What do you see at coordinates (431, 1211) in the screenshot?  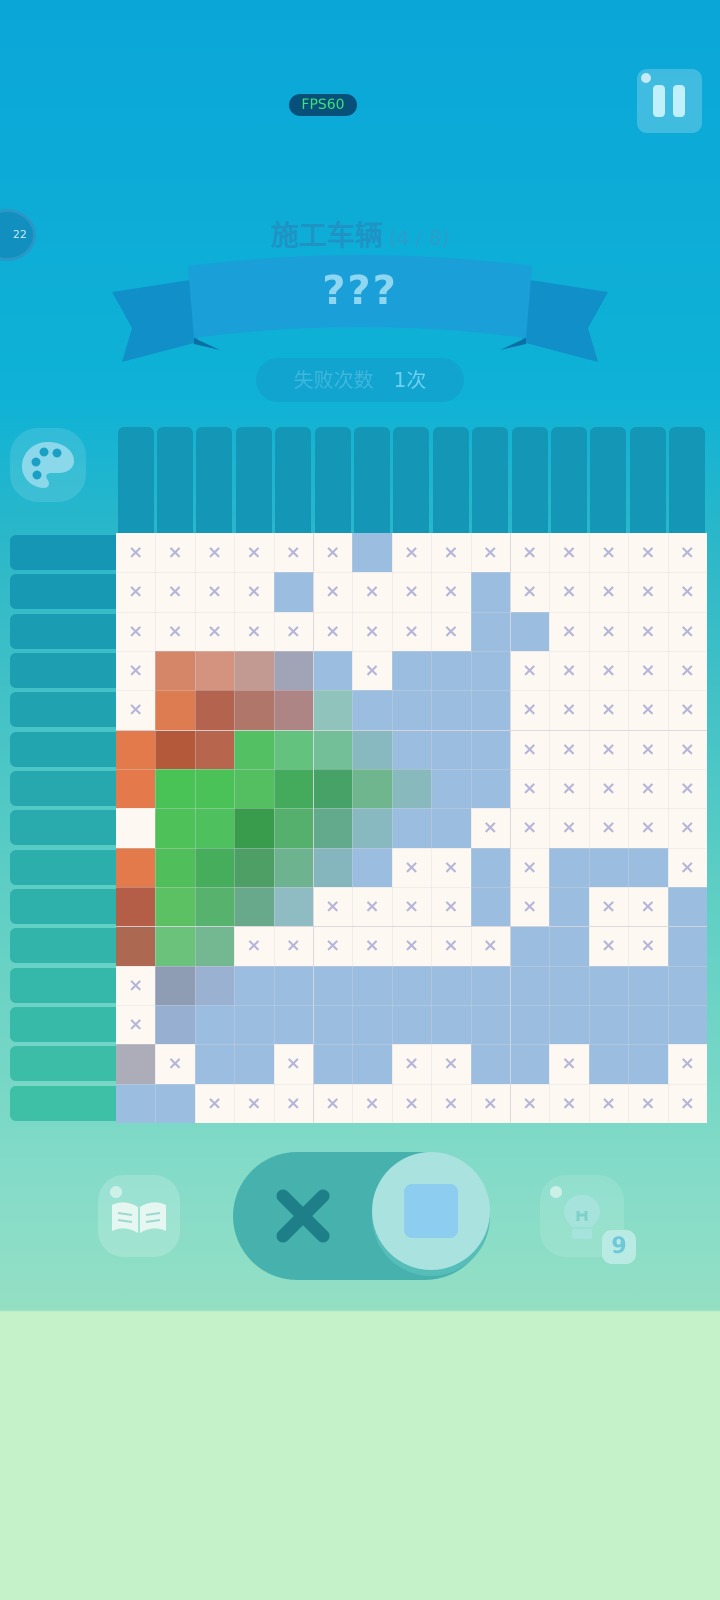 I see `fill-mode-button` at bounding box center [431, 1211].